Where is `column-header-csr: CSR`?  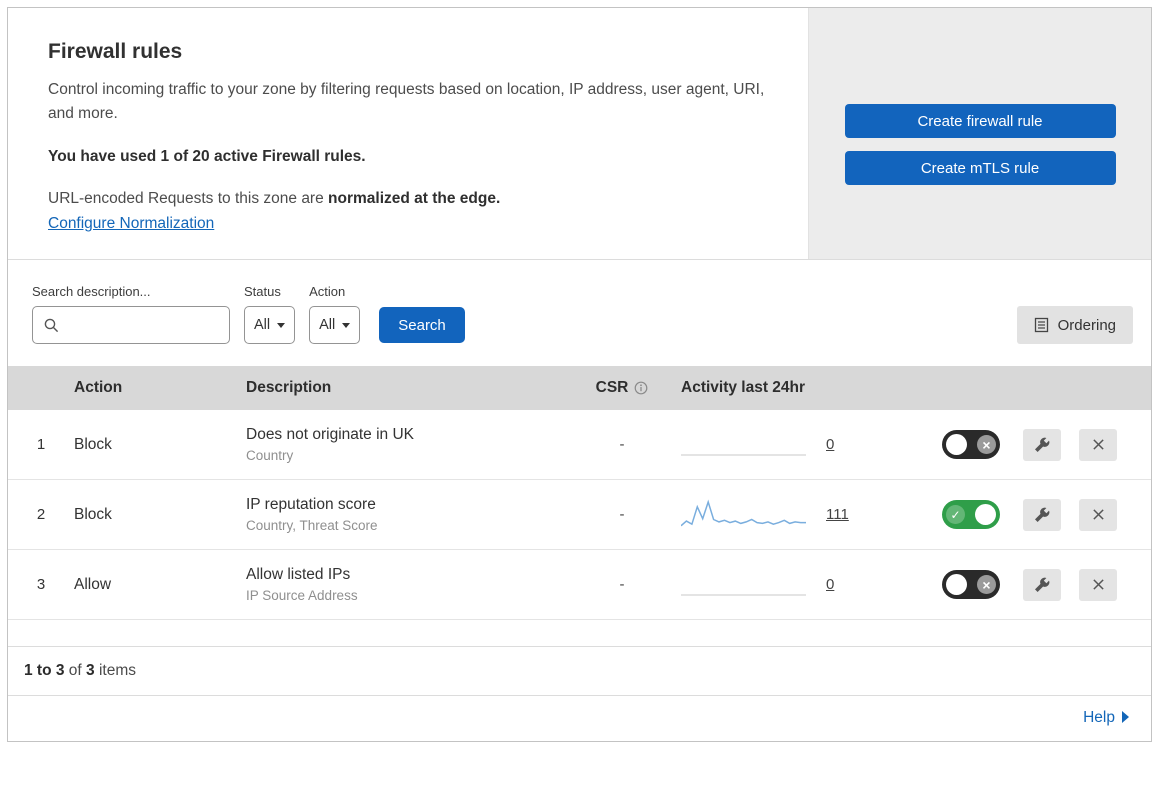 column-header-csr: CSR is located at coordinates (622, 388).